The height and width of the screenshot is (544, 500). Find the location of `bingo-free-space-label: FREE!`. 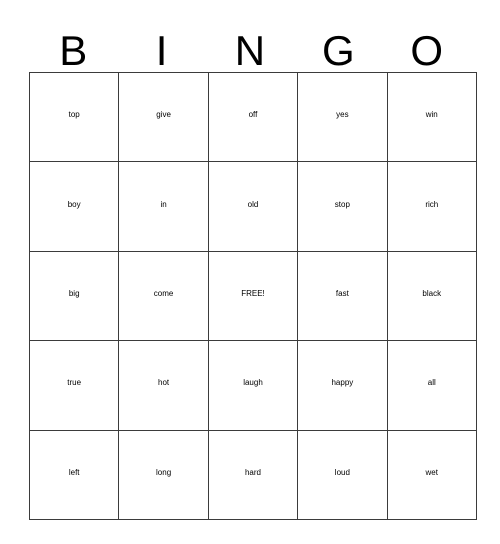

bingo-free-space-label: FREE! is located at coordinates (253, 293).